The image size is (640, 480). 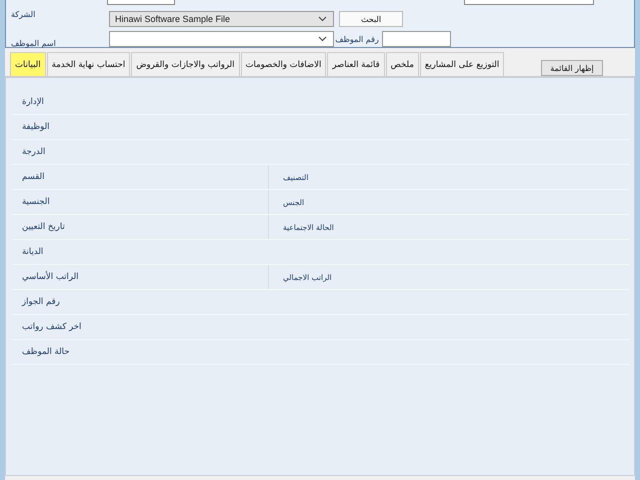 I want to click on tab: قائمة العناصر, so click(x=356, y=64).